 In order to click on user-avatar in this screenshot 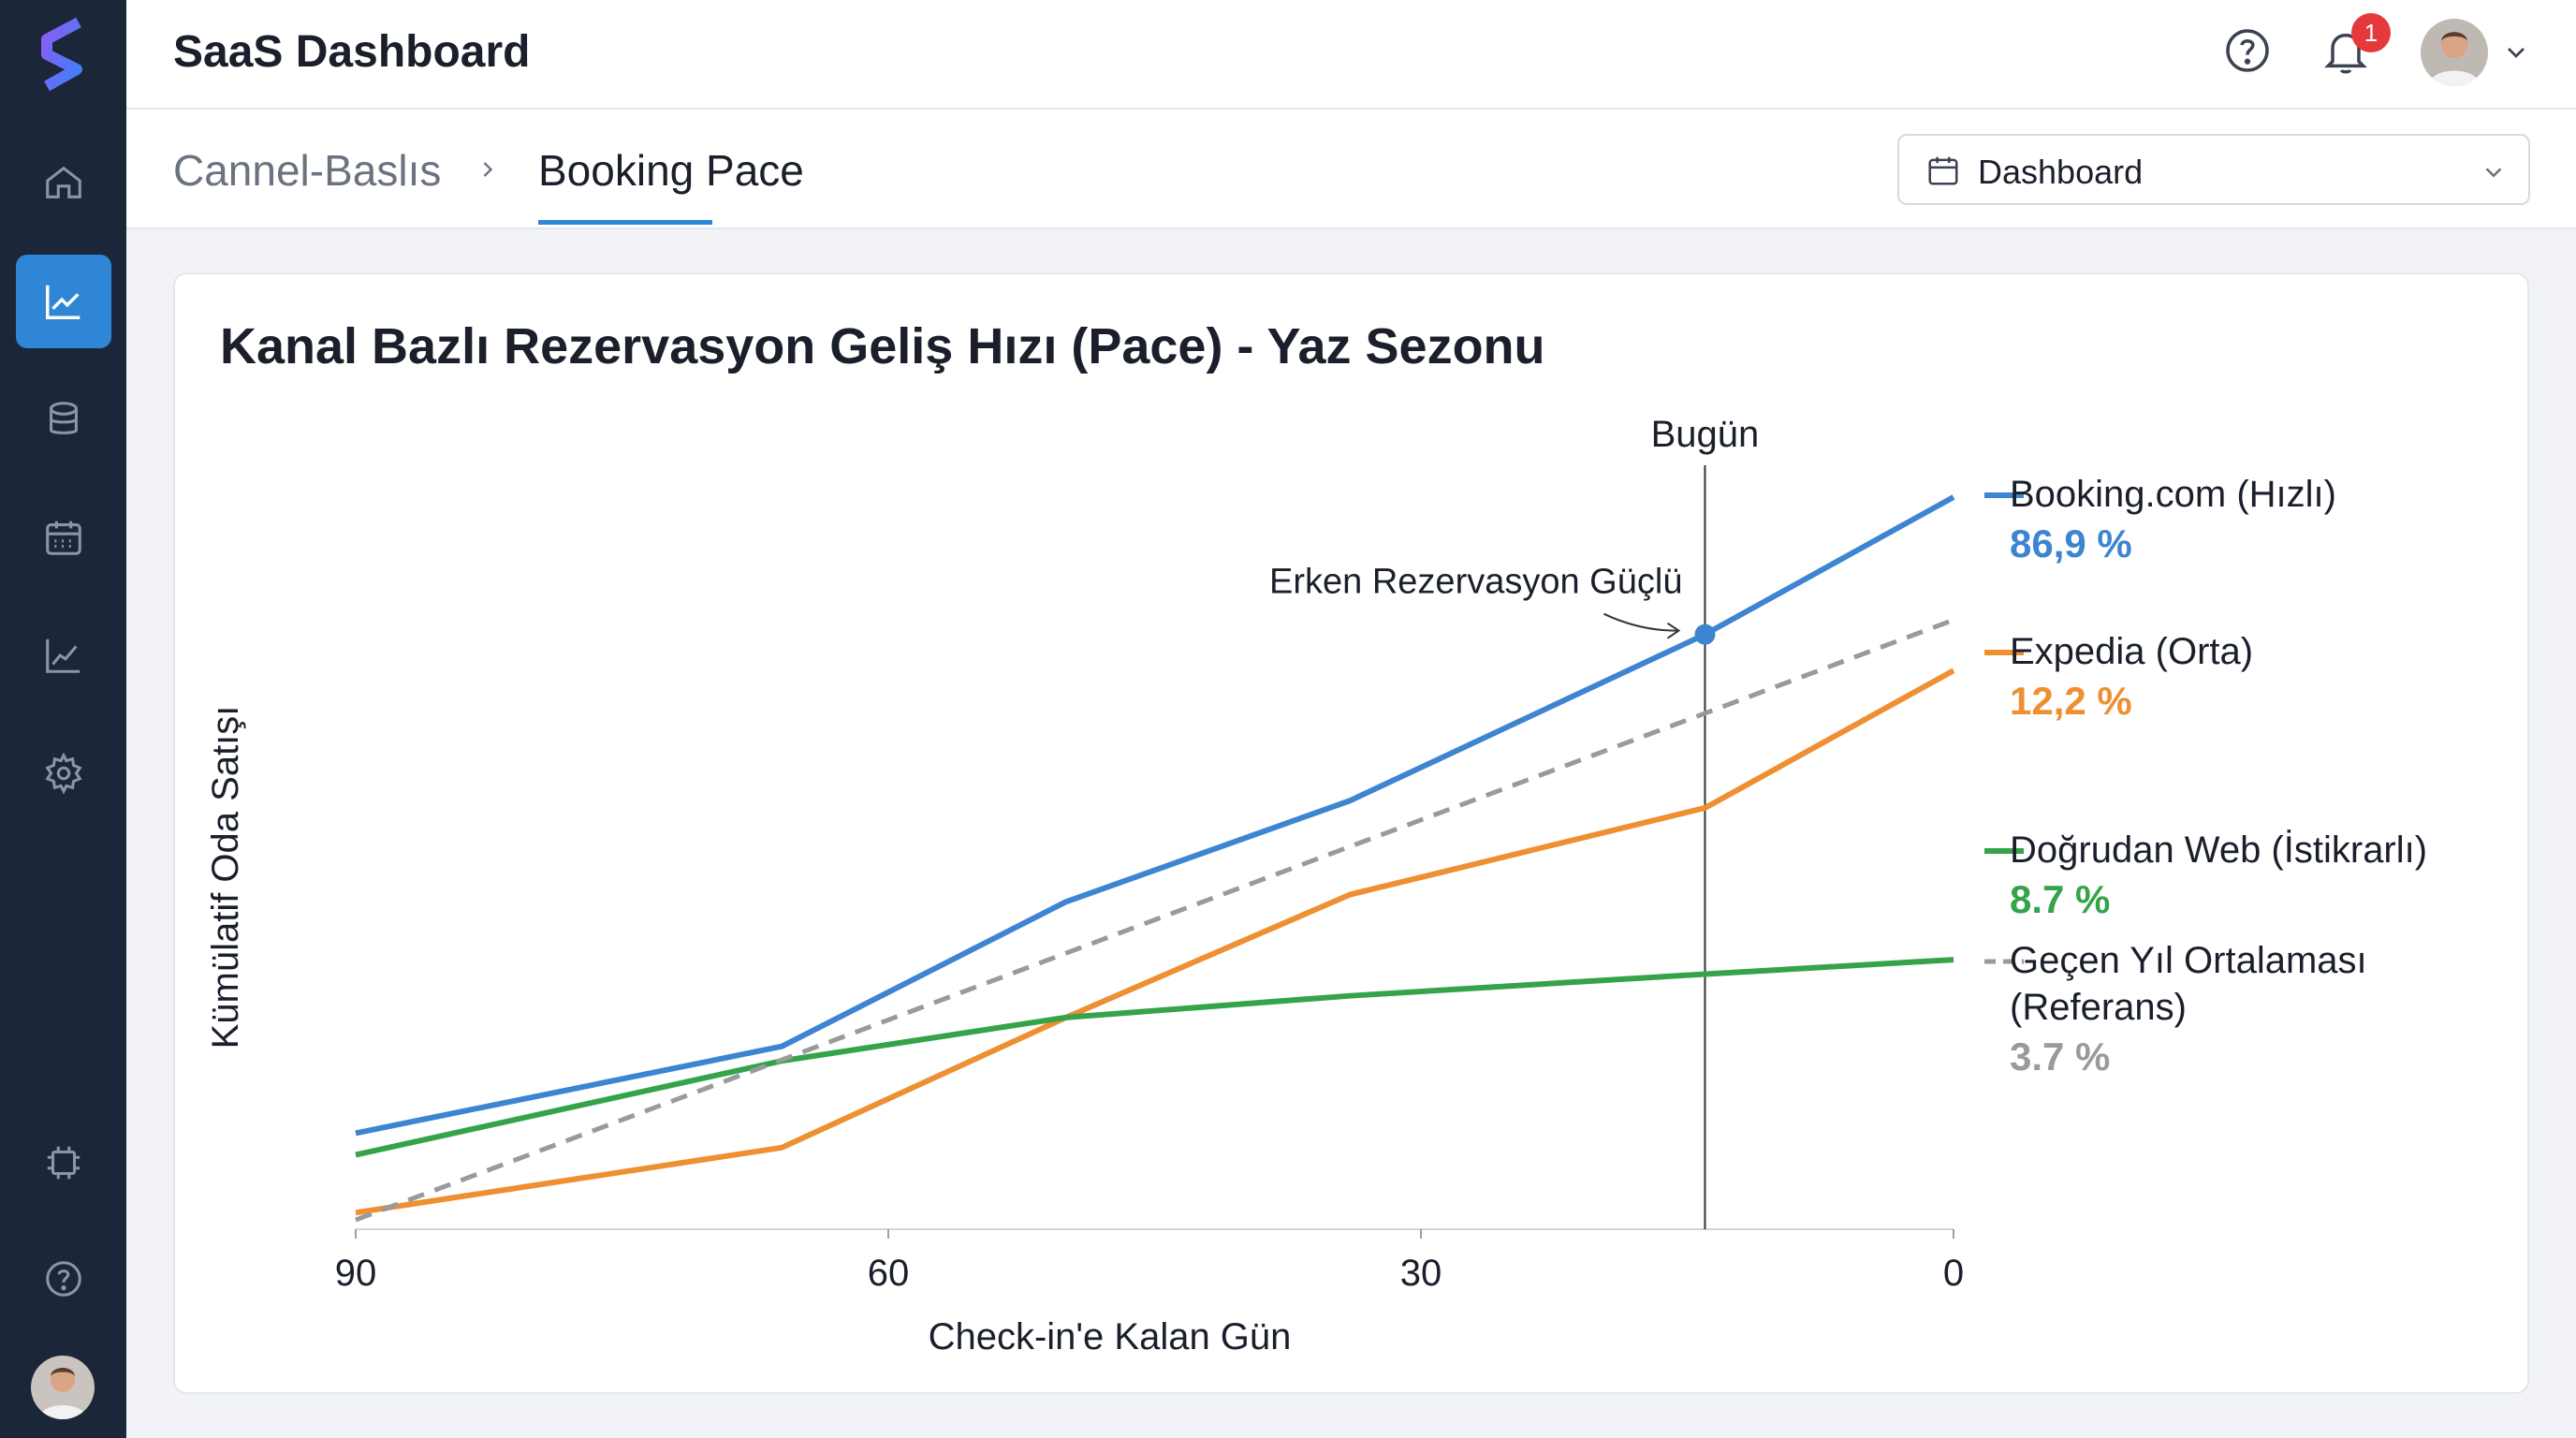, I will do `click(2454, 52)`.